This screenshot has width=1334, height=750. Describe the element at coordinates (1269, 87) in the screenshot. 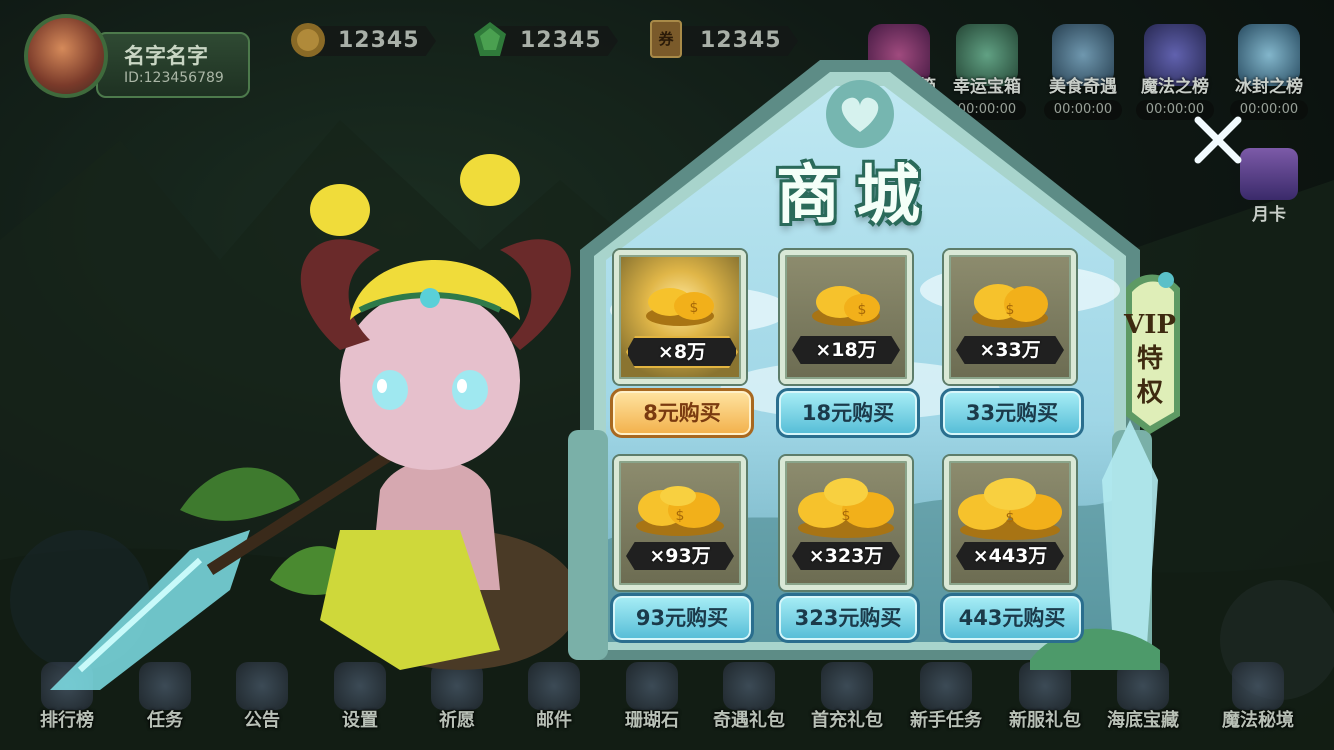

I see `event-label: 冰封之榜` at that location.